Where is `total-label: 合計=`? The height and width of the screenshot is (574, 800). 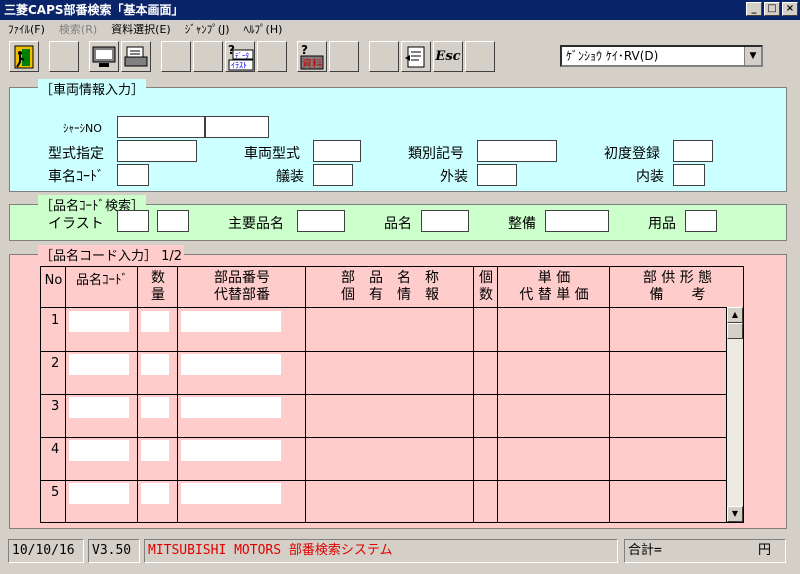 total-label: 合計= is located at coordinates (645, 550).